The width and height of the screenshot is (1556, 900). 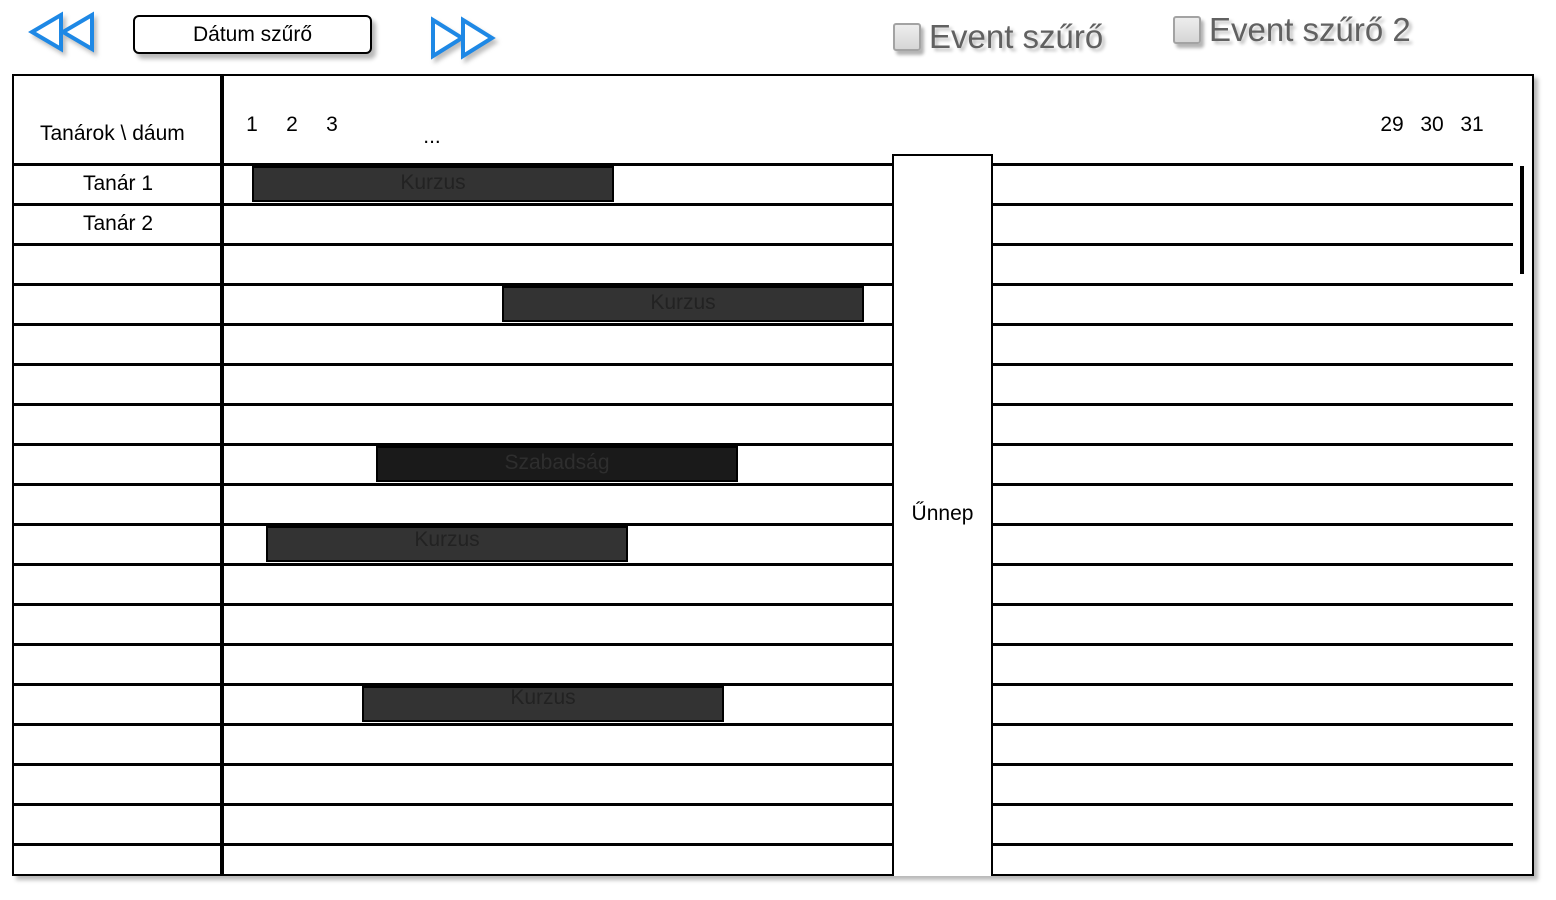 I want to click on holiday-label: Űnnep, so click(x=942, y=513).